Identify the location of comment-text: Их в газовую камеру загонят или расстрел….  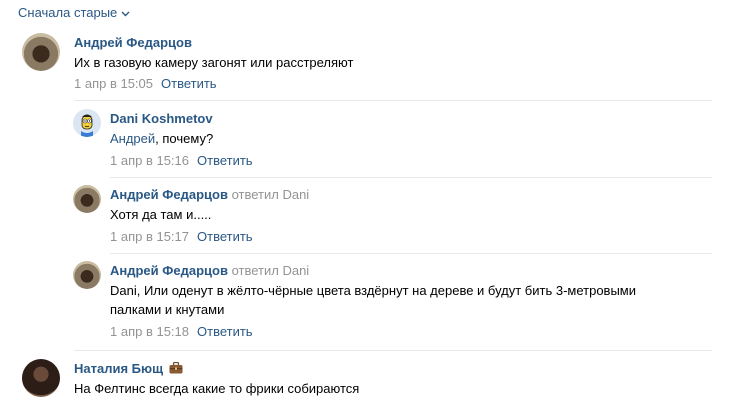
(214, 62).